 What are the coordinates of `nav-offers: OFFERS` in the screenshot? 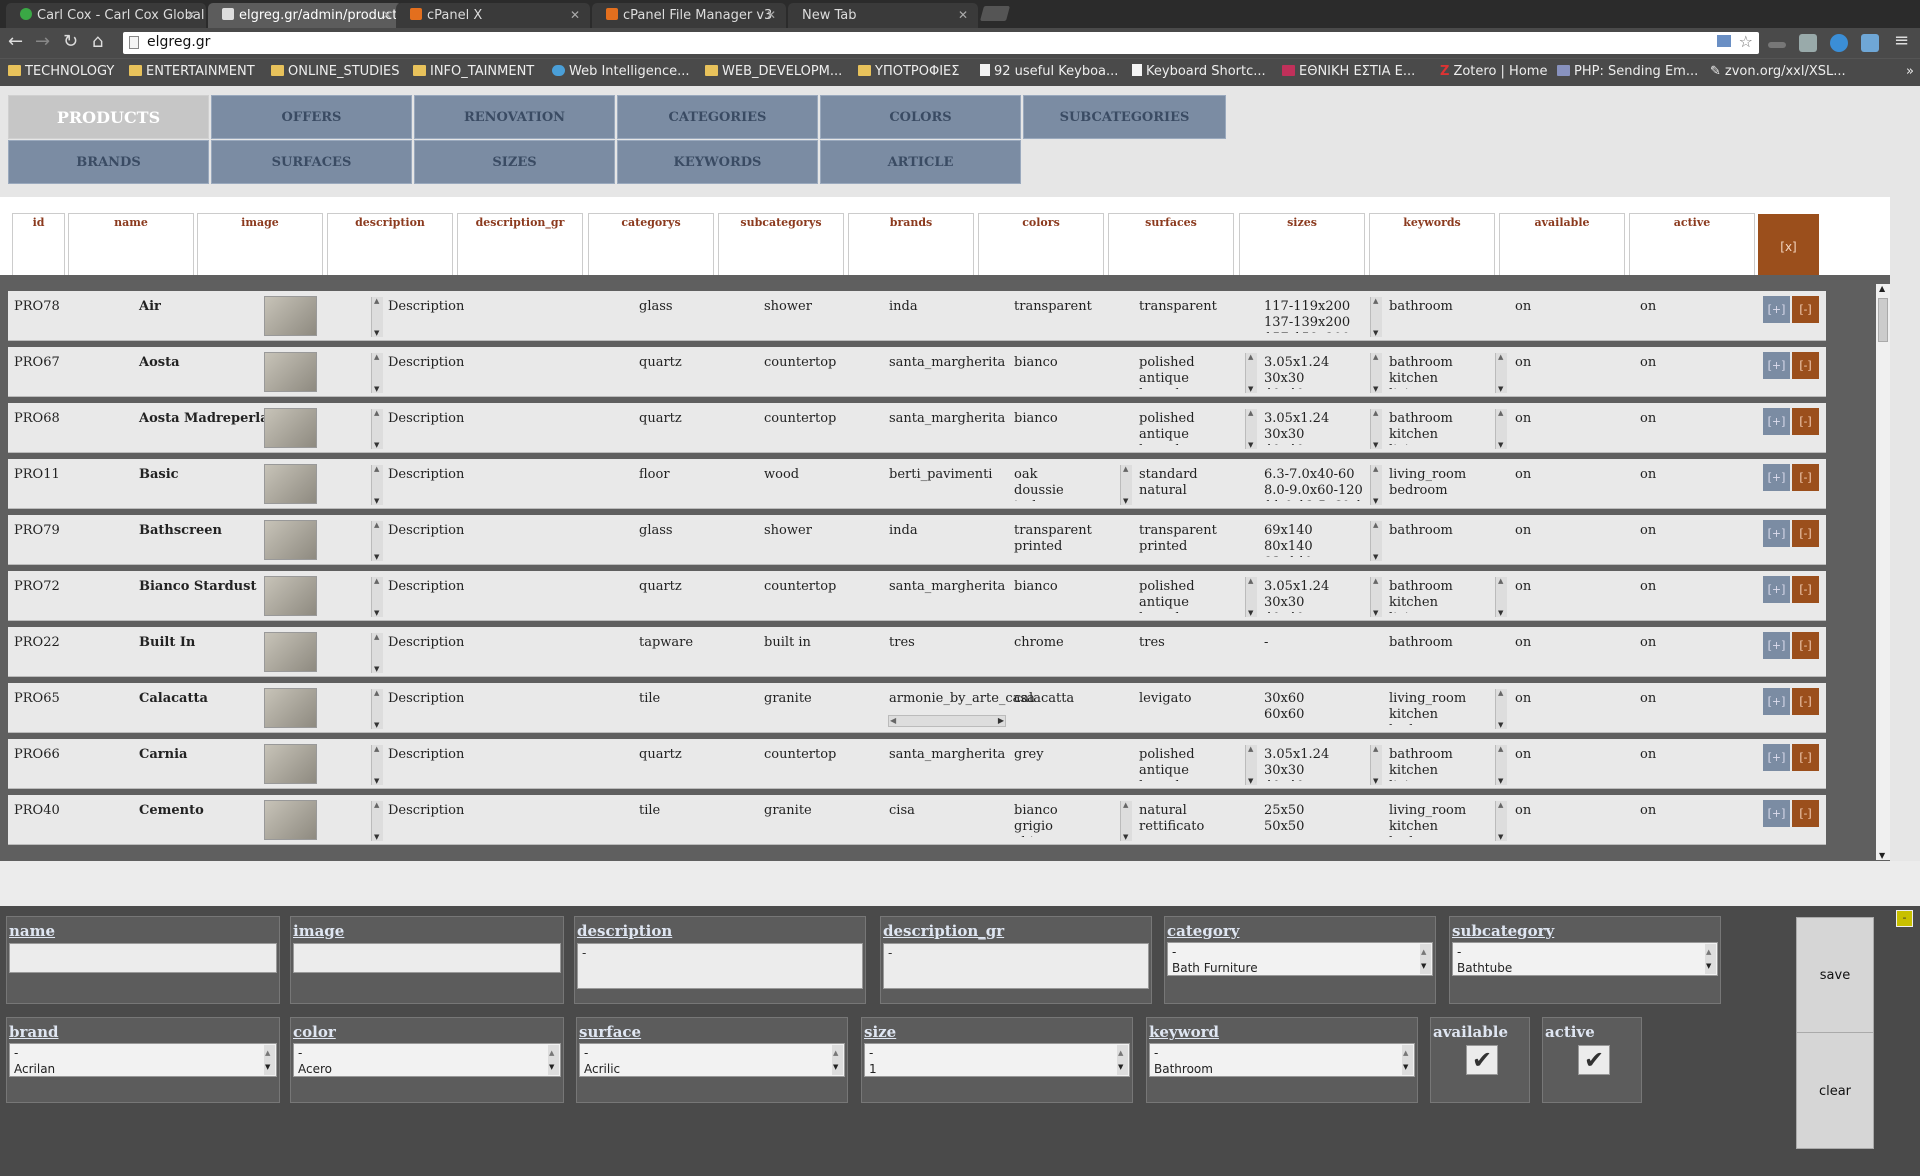 It's located at (311, 117).